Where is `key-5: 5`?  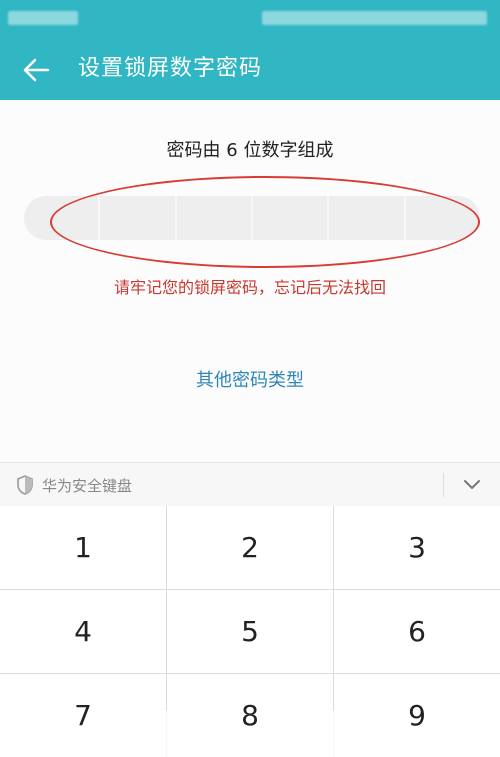
key-5: 5 is located at coordinates (250, 631).